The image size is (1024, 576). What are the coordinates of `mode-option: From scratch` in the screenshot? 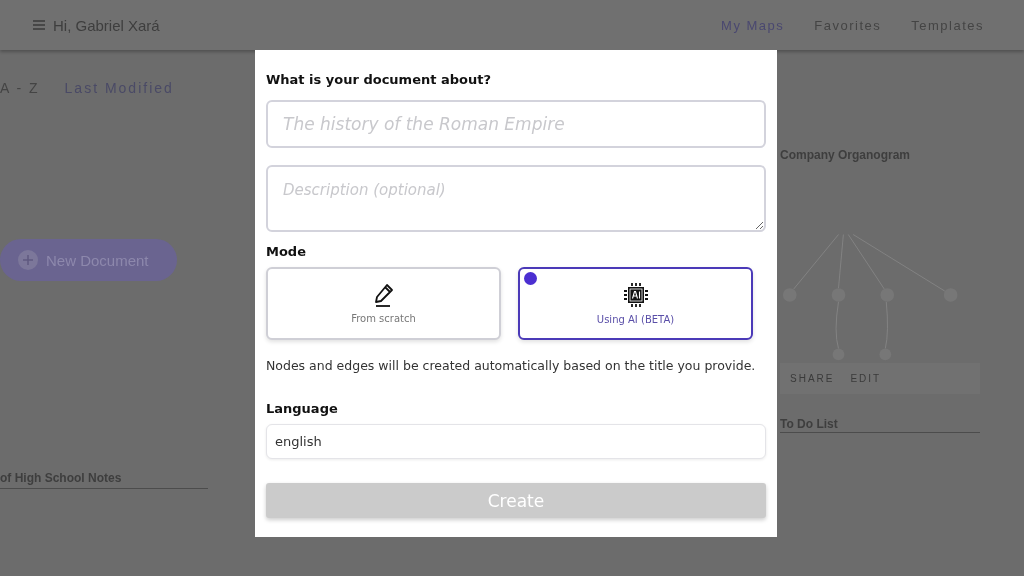 It's located at (383, 303).